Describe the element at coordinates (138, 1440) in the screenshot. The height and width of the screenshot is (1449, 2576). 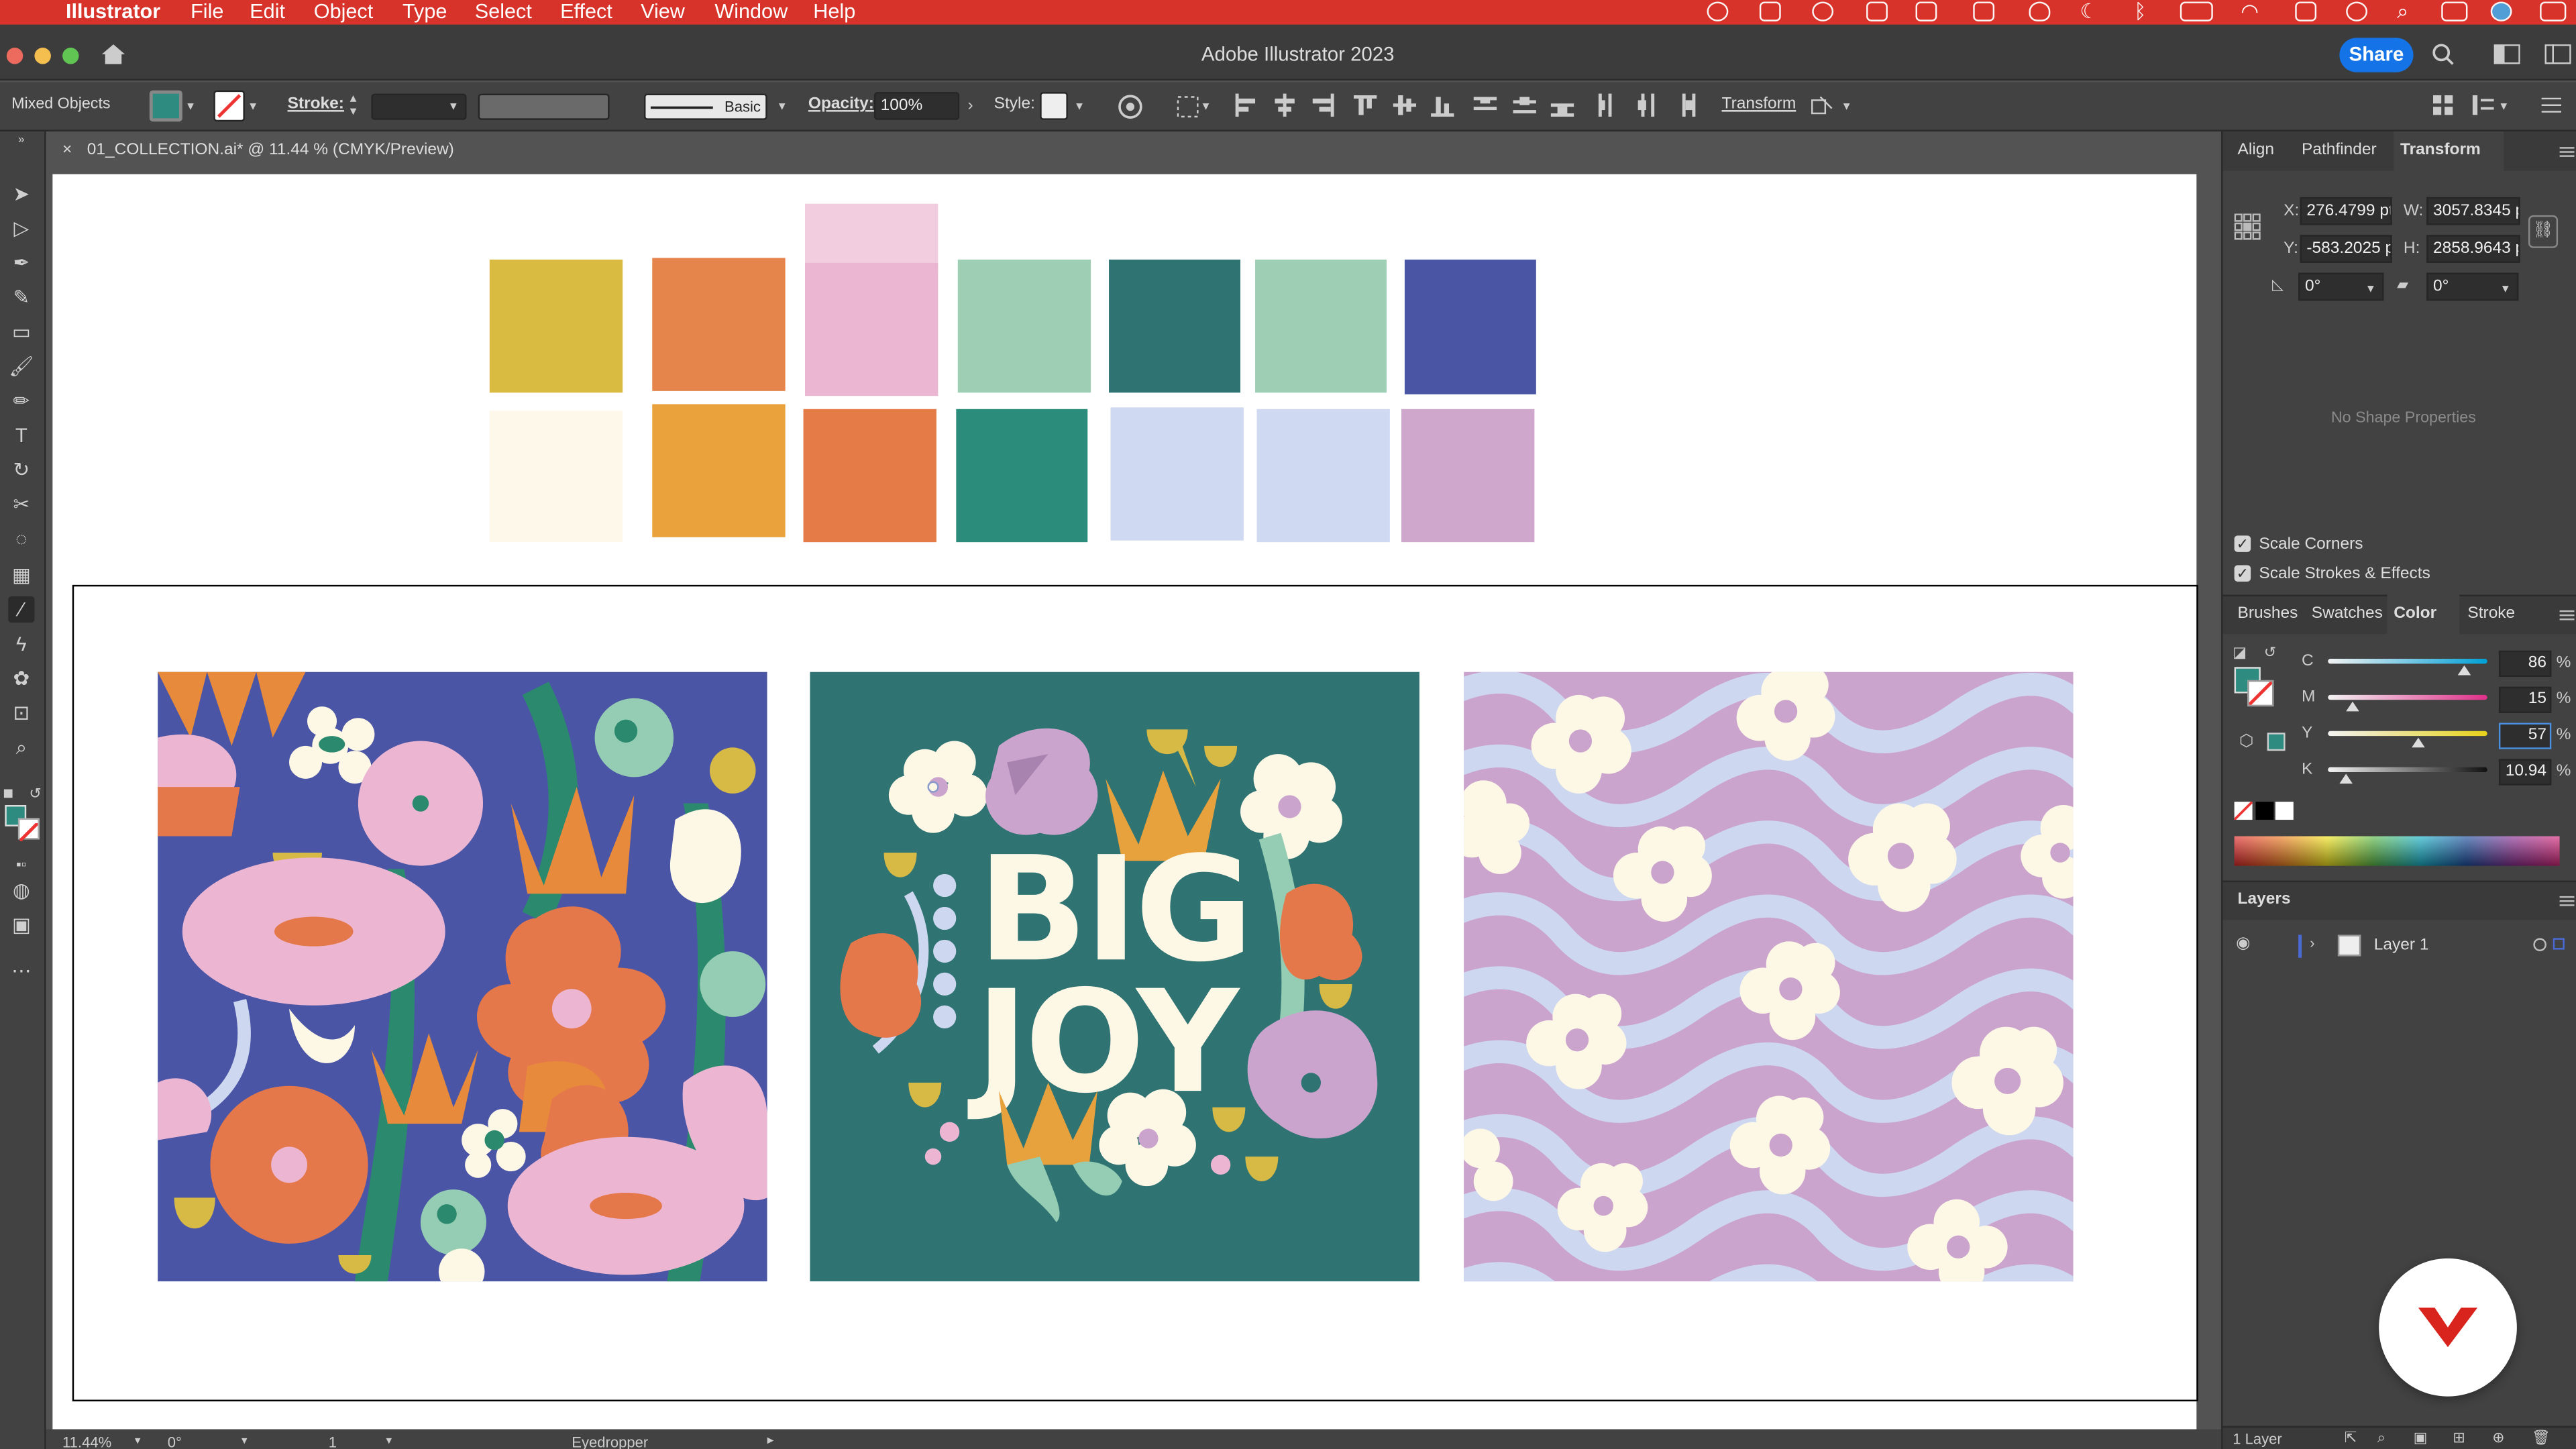
I see `zoom-dropdown-icon: ▾` at that location.